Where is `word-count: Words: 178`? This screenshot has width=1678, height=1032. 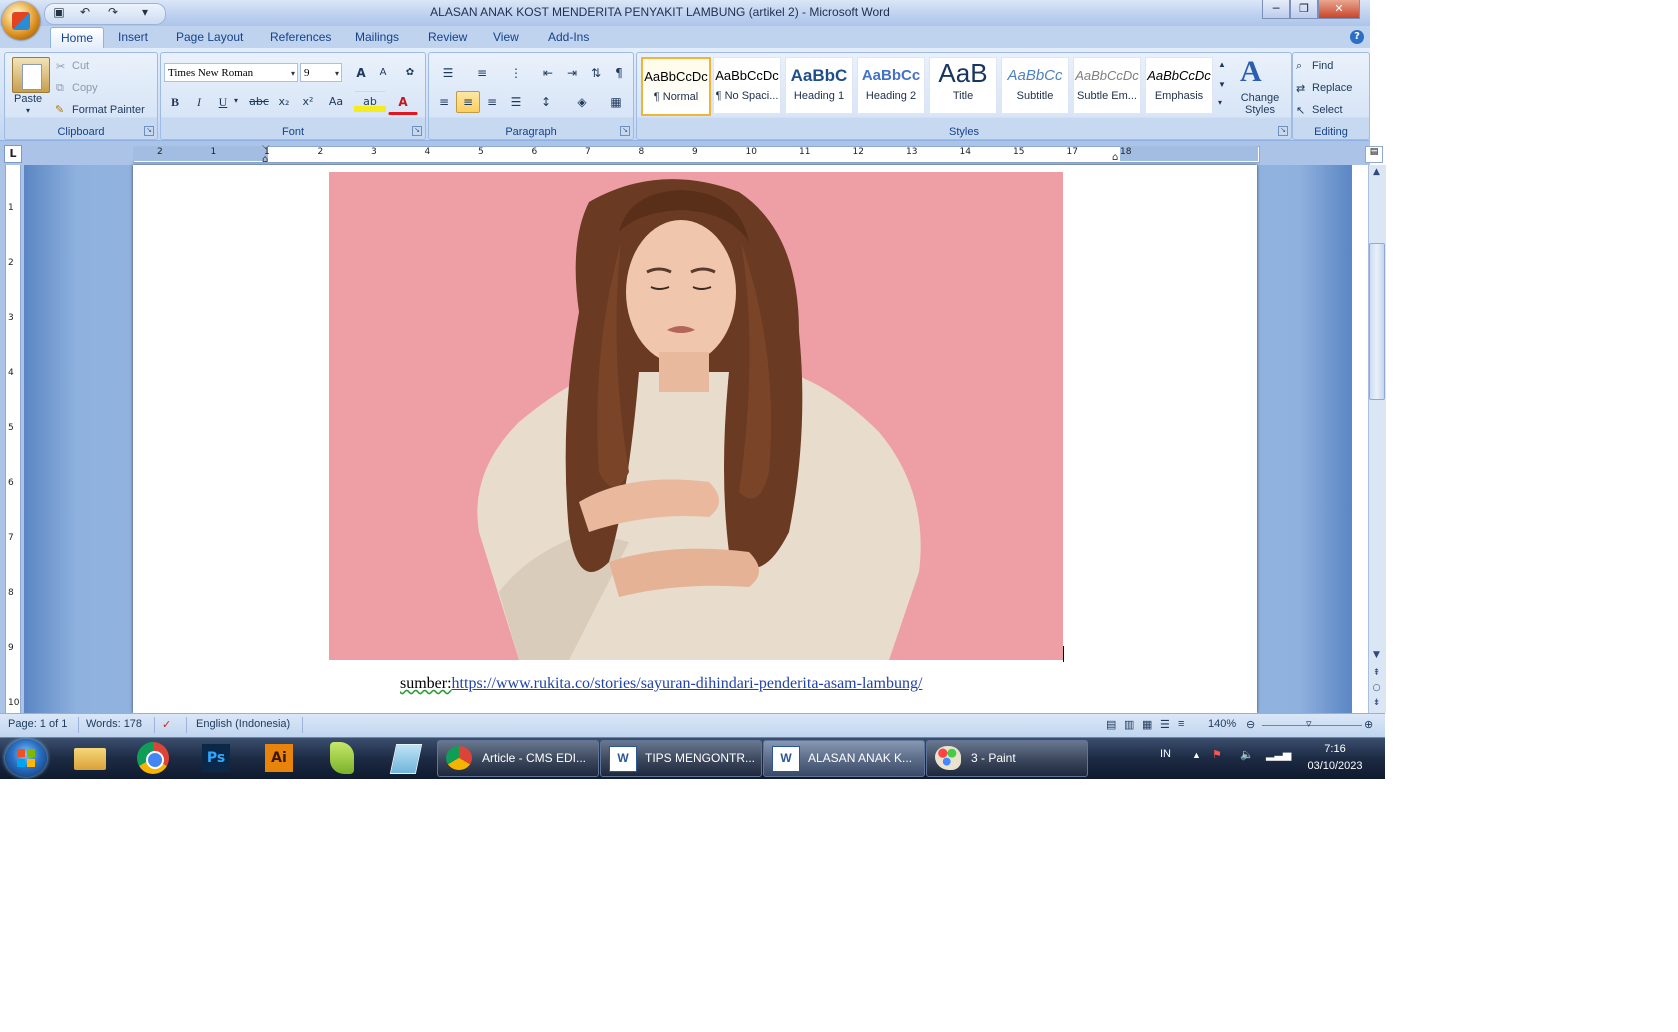
word-count: Words: 178 is located at coordinates (114, 724).